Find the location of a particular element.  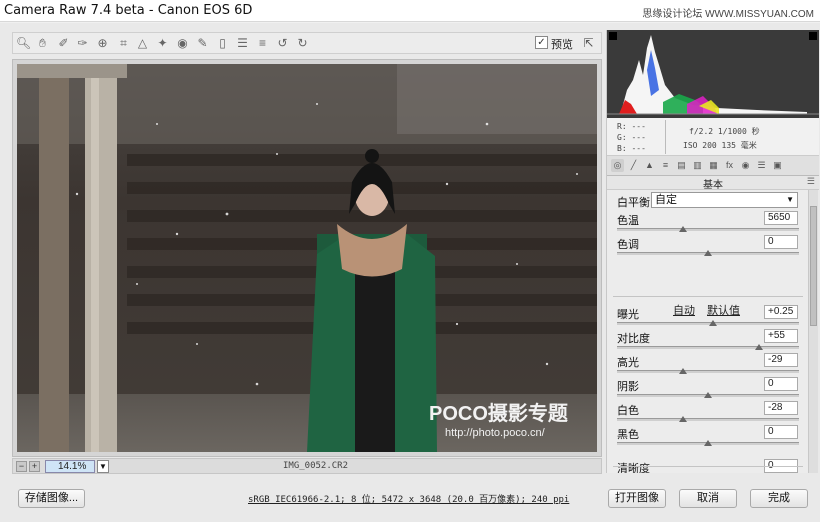

open-image-button: 打开图像 is located at coordinates (637, 498).